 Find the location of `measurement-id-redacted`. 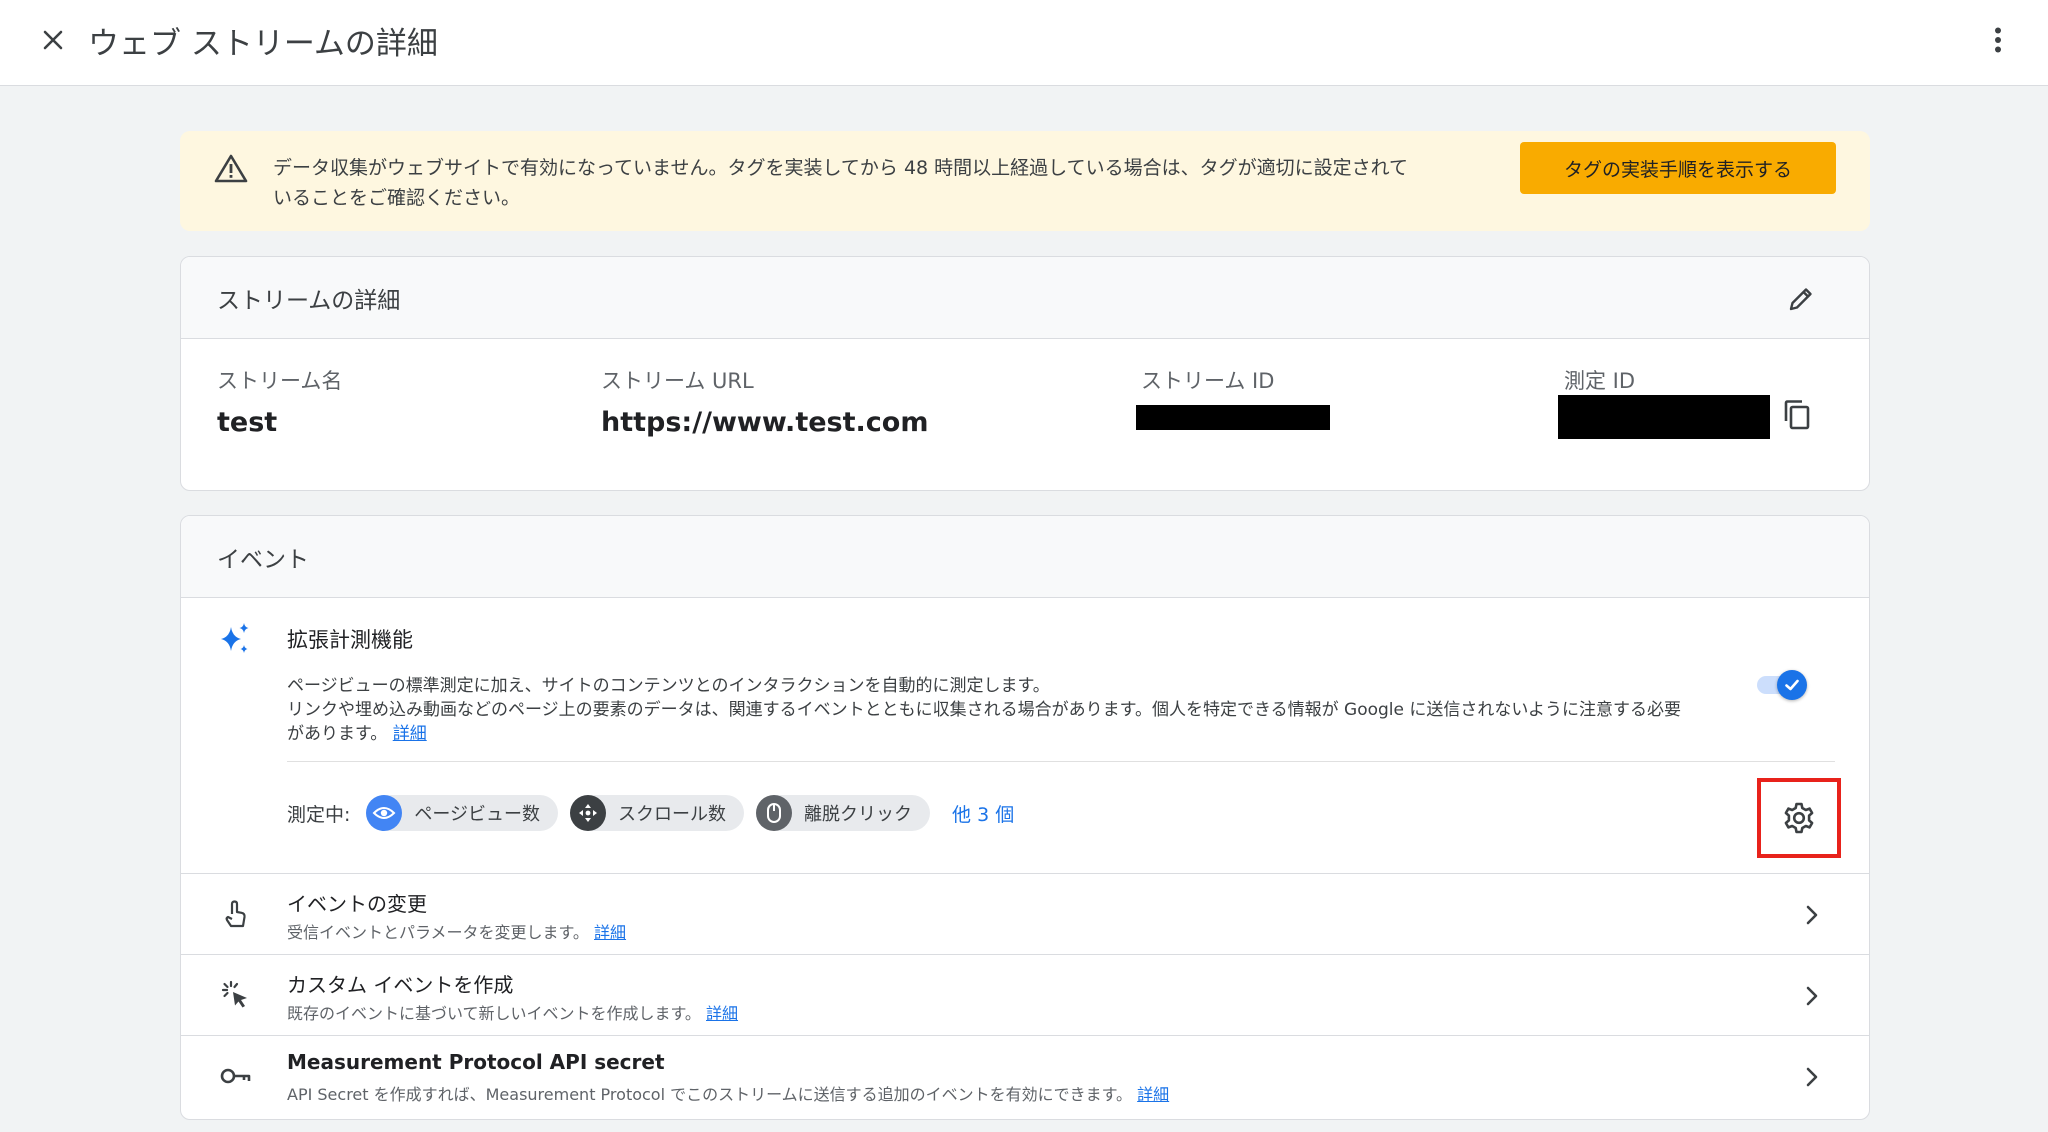

measurement-id-redacted is located at coordinates (1664, 417).